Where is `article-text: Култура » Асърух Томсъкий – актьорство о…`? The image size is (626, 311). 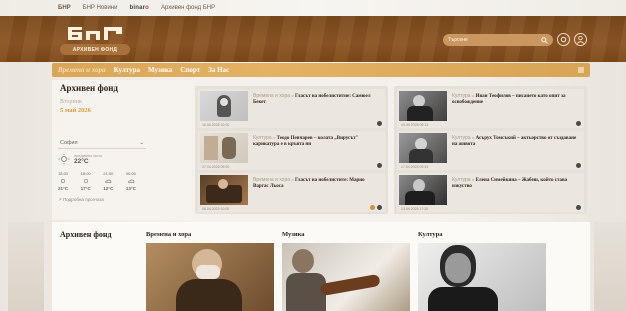
article-text: Култура » Асърух Томсъкий – актьорство о… is located at coordinates (515, 150).